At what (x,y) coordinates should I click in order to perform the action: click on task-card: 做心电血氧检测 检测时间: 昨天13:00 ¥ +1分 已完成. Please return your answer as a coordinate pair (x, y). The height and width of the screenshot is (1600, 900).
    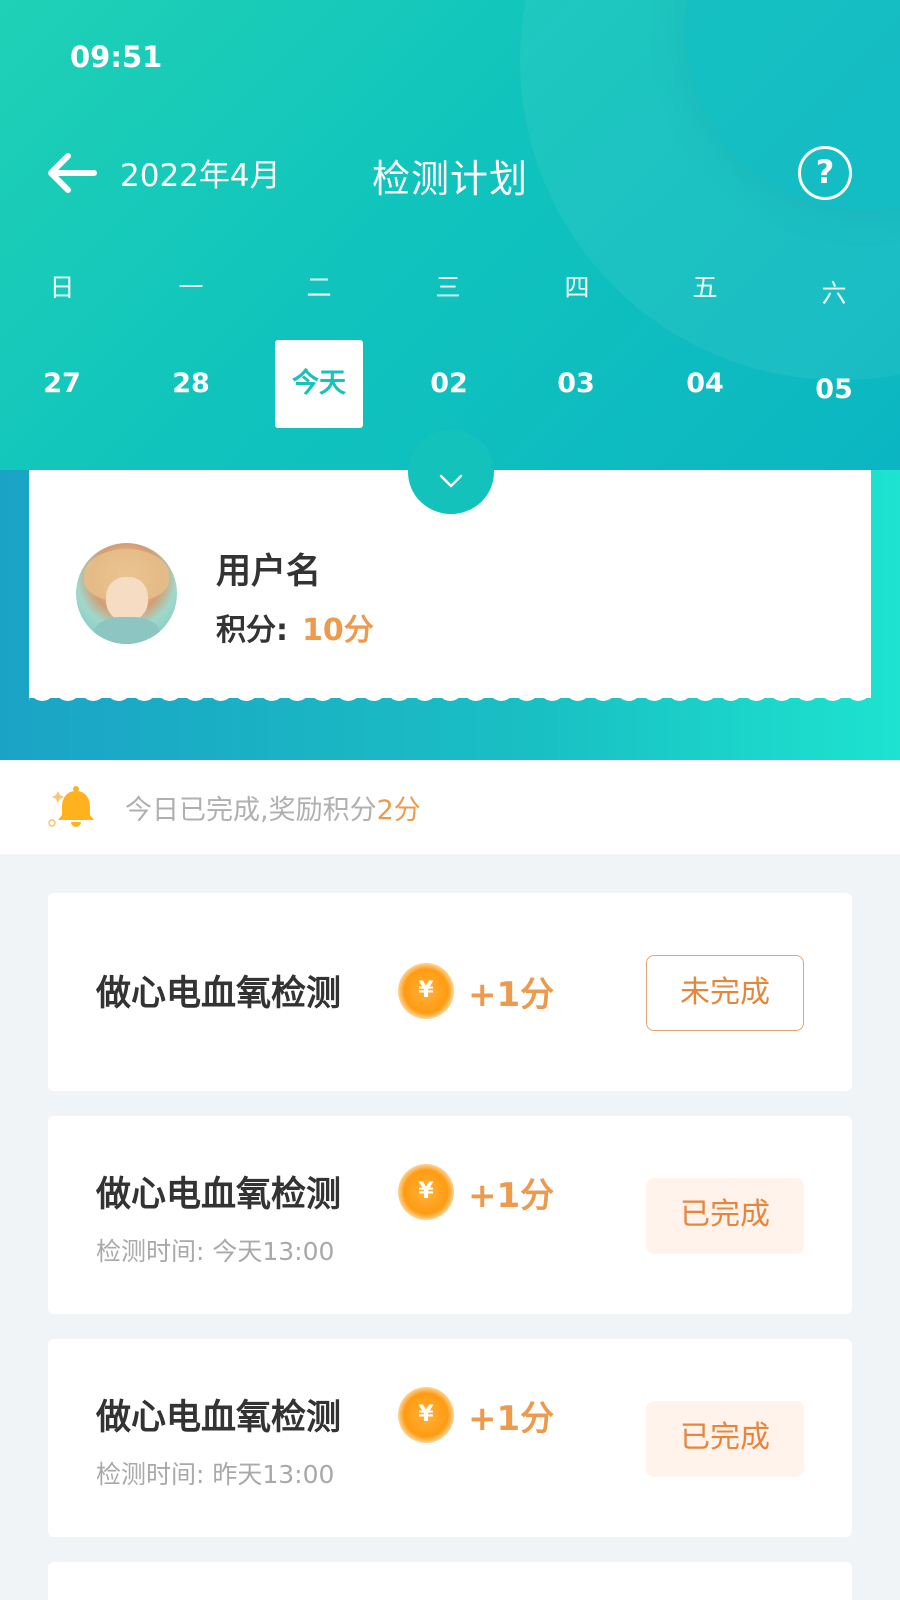
    Looking at the image, I should click on (450, 1438).